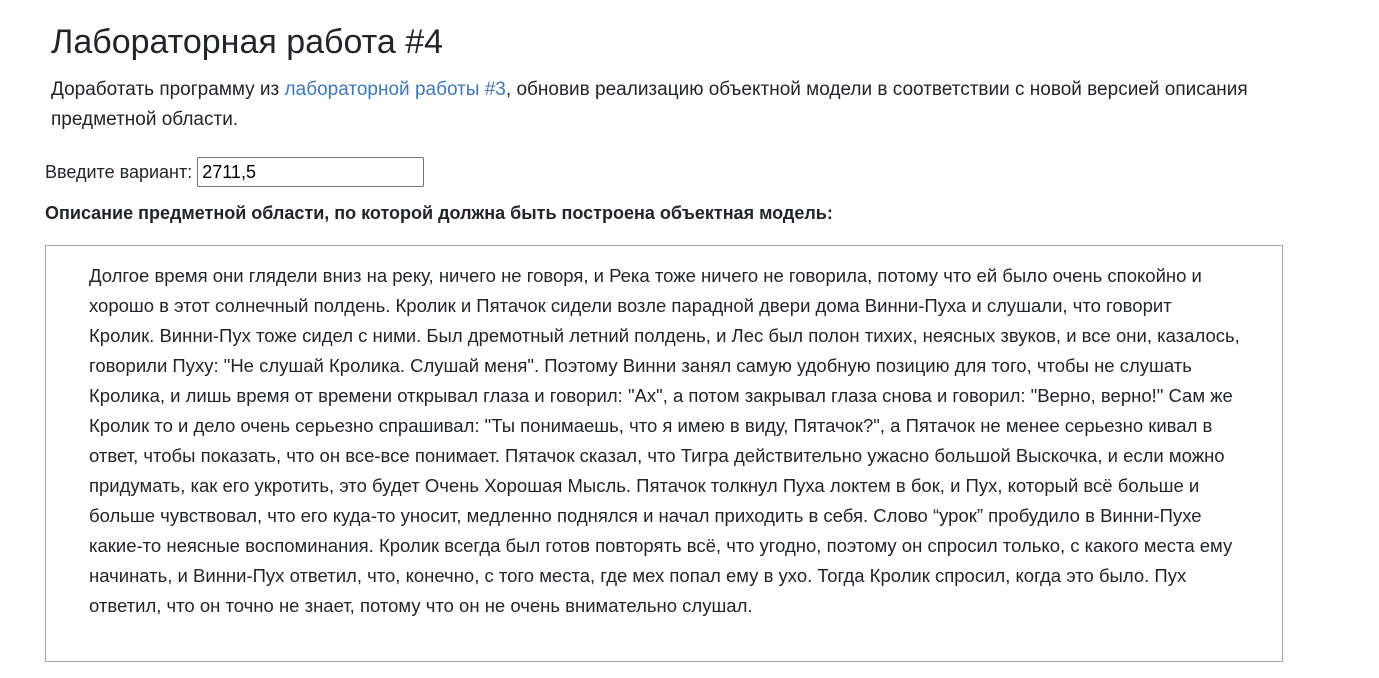 This screenshot has height=678, width=1379. I want to click on lab3-link: лабораторной работы #3, so click(395, 89).